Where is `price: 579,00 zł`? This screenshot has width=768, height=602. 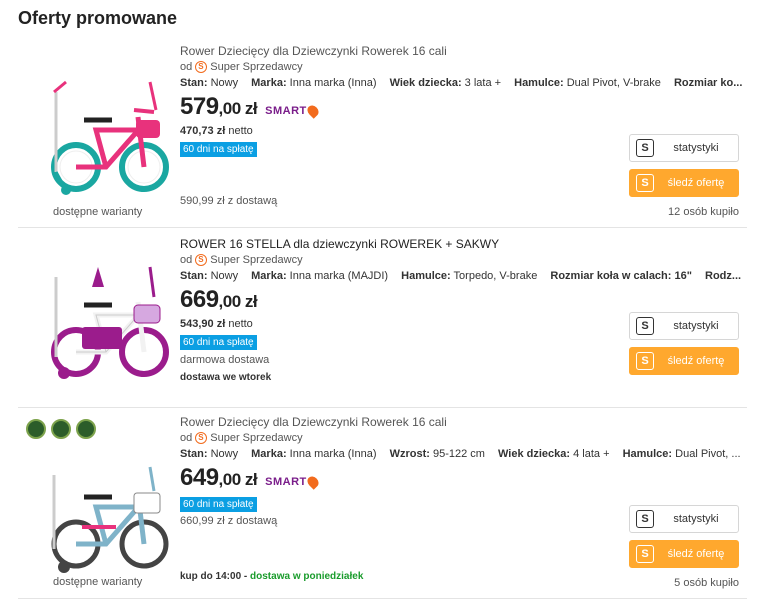
price: 579,00 zł is located at coordinates (219, 106).